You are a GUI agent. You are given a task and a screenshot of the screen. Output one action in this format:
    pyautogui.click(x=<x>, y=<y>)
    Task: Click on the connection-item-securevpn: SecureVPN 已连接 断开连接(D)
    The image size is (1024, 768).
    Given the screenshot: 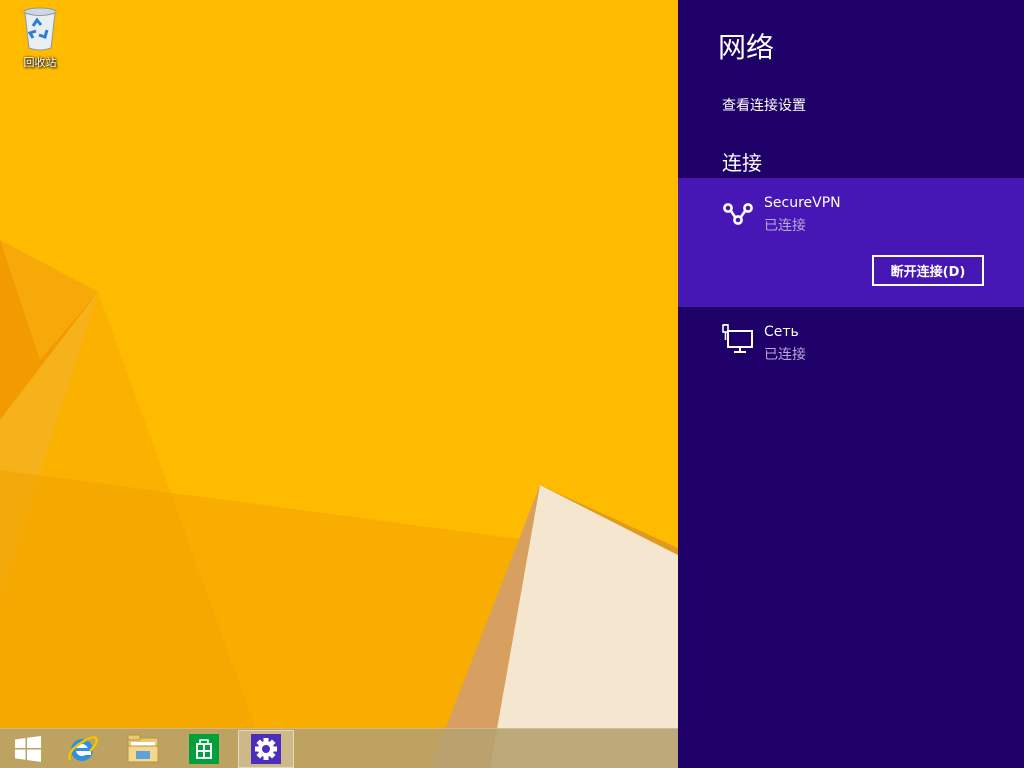 What is the action you would take?
    pyautogui.click(x=851, y=242)
    